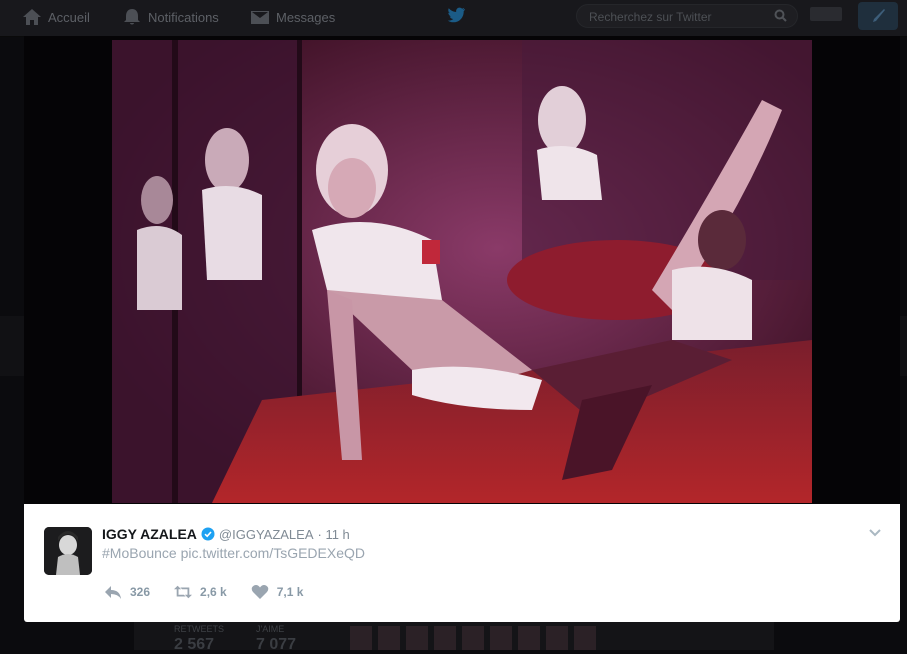 This screenshot has width=907, height=654. I want to click on bell-icon, so click(132, 17).